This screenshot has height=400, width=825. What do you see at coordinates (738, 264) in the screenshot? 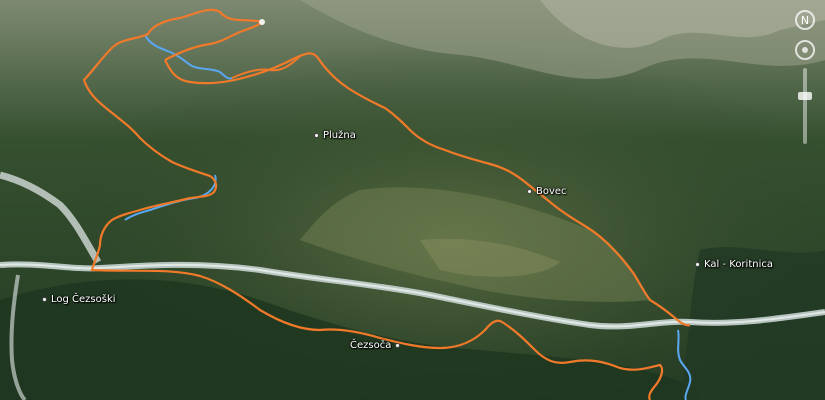
I see `place-label: Kal - Koritnica` at bounding box center [738, 264].